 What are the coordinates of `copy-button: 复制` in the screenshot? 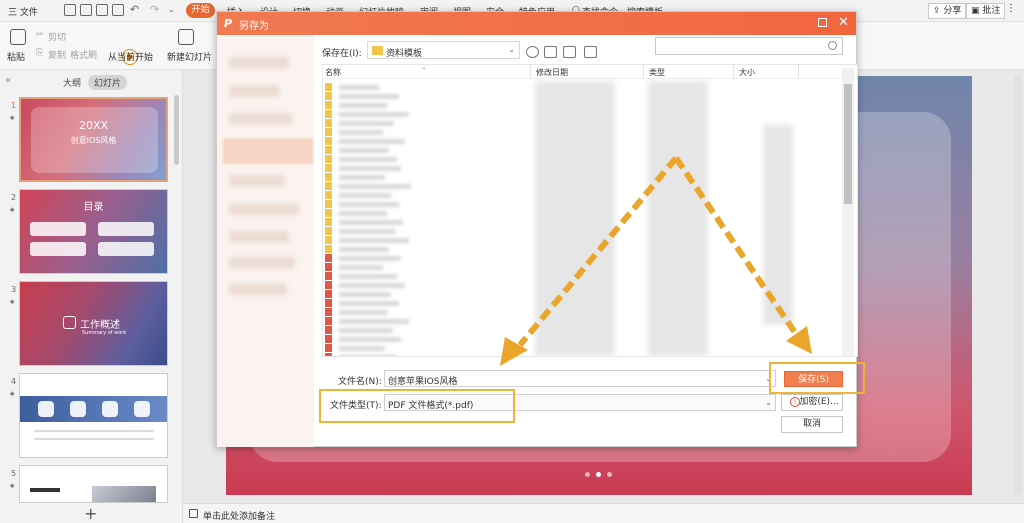 It's located at (57, 54).